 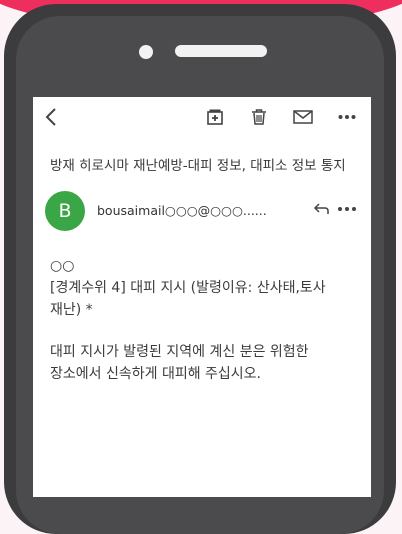 I want to click on sender-more-icon, so click(x=347, y=209).